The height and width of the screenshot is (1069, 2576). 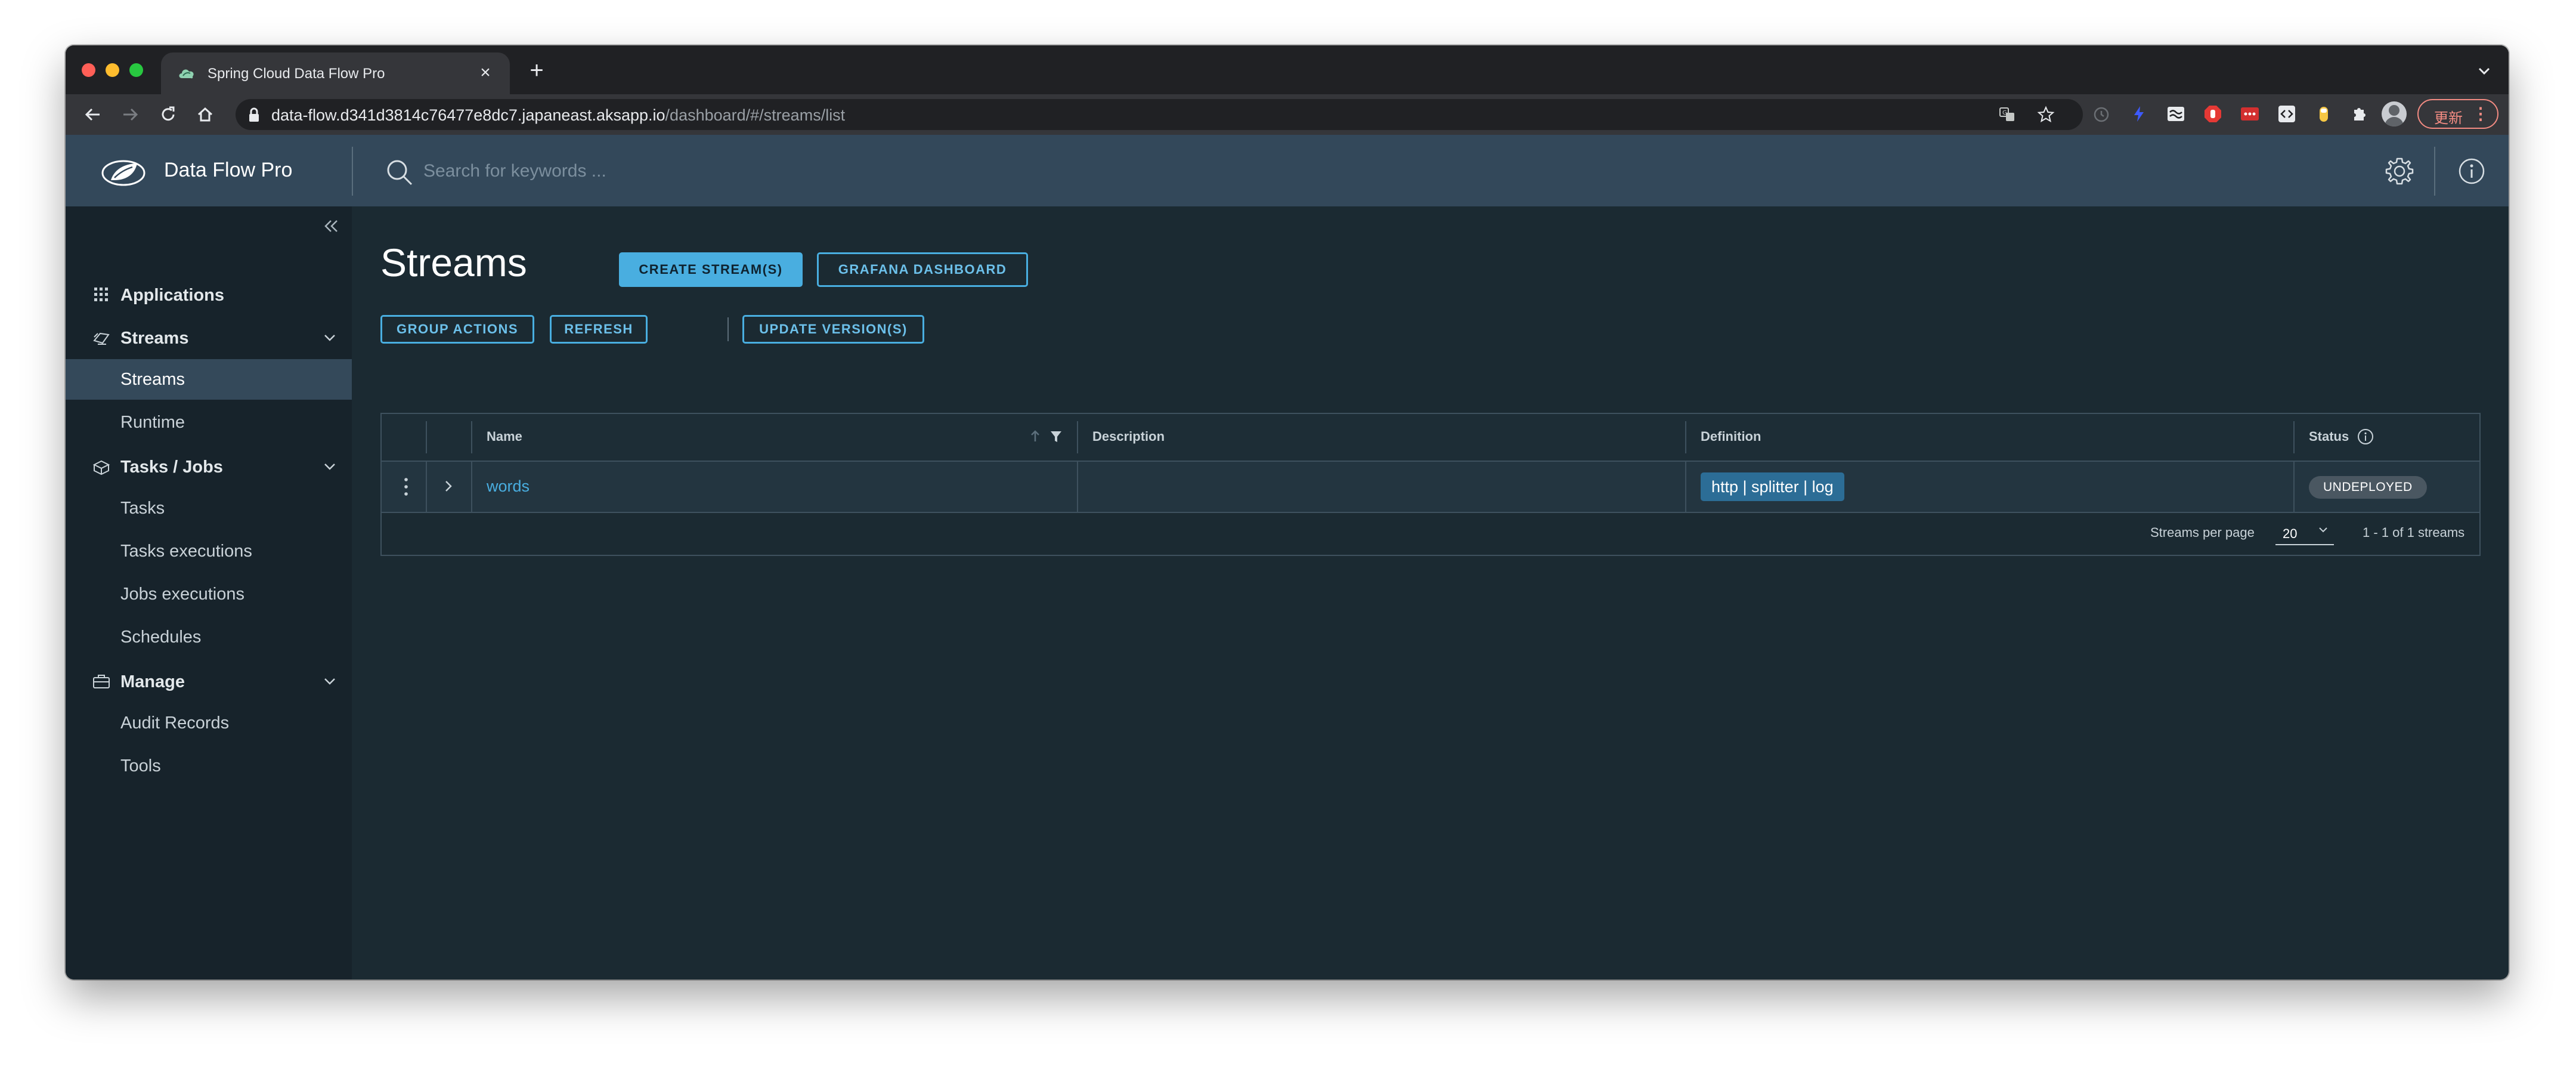 What do you see at coordinates (136, 70) in the screenshot?
I see `window-maximize-button` at bounding box center [136, 70].